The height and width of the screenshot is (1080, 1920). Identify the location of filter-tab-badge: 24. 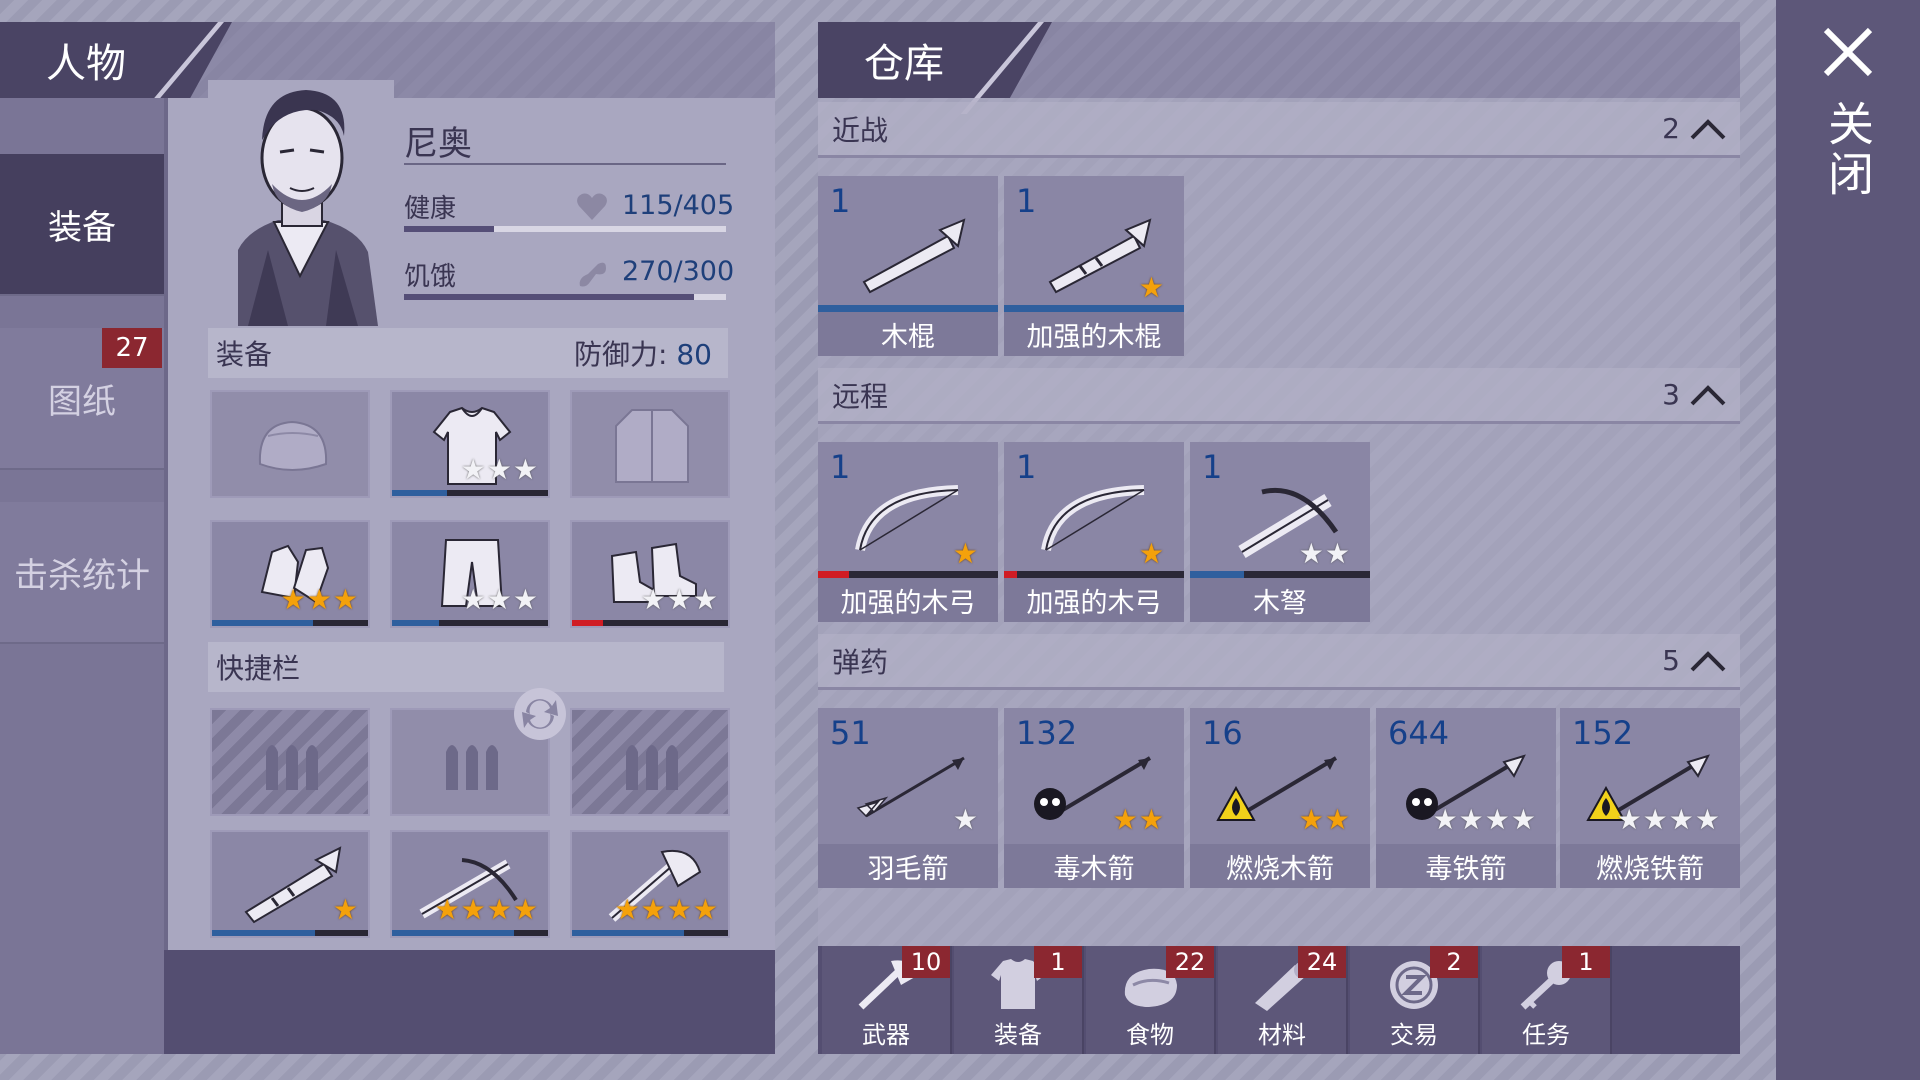
(1322, 962).